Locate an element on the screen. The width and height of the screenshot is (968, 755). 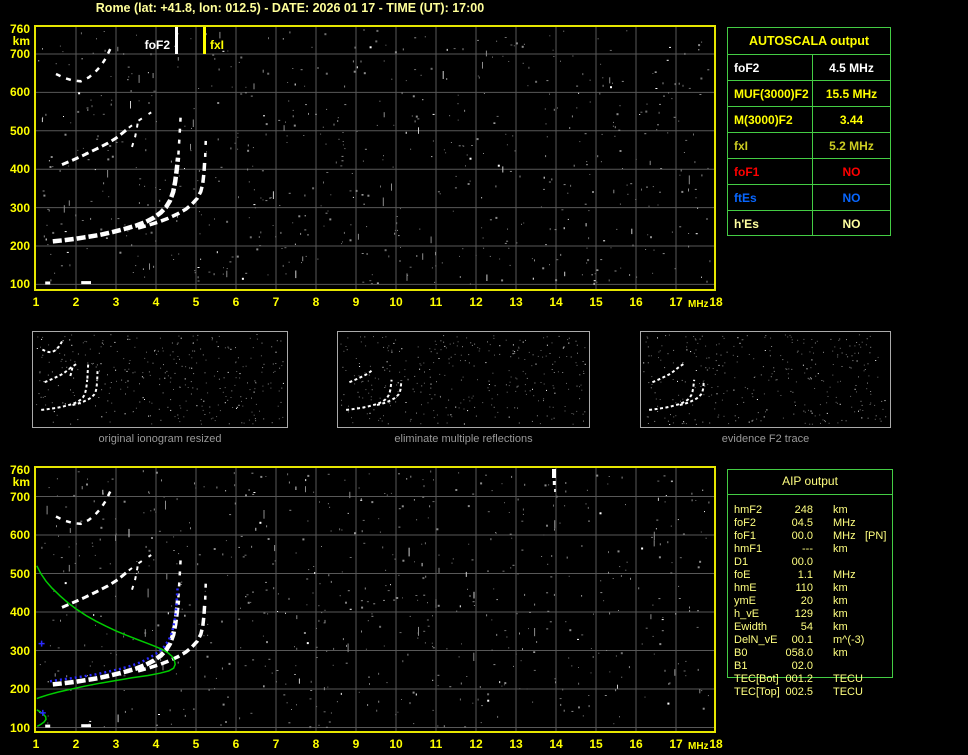
top-ionogram-xtick-13: 13 is located at coordinates (516, 302).